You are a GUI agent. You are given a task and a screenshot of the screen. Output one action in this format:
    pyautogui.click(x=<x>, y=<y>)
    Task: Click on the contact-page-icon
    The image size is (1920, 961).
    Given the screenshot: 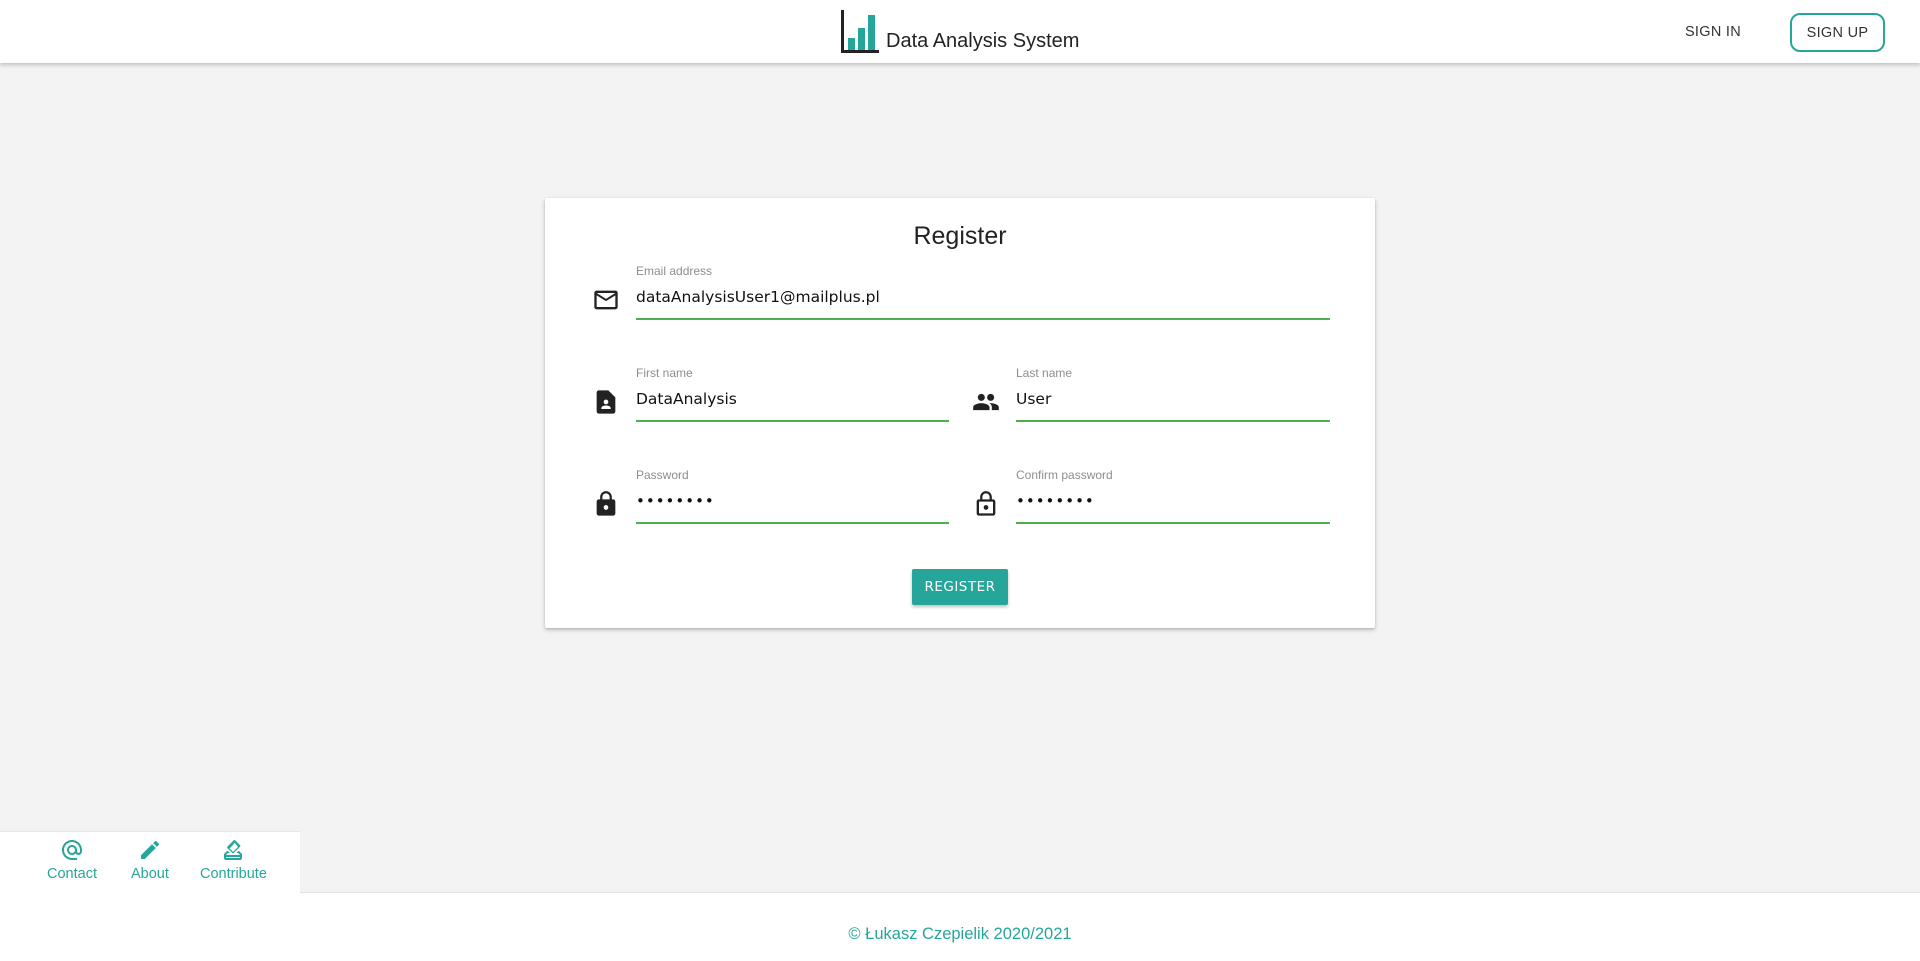 What is the action you would take?
    pyautogui.click(x=606, y=402)
    